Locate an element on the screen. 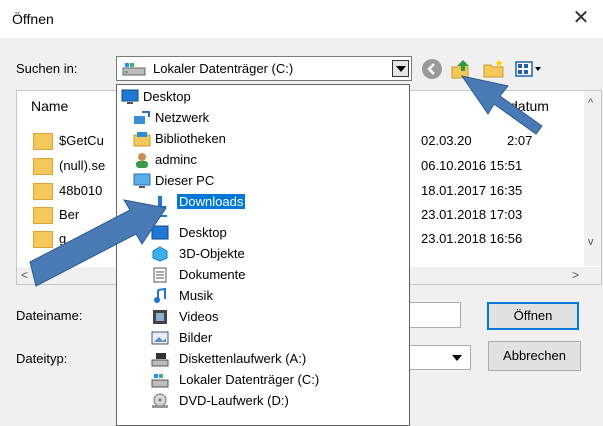  dropdown-item-documents: Dokumente is located at coordinates (257, 275).